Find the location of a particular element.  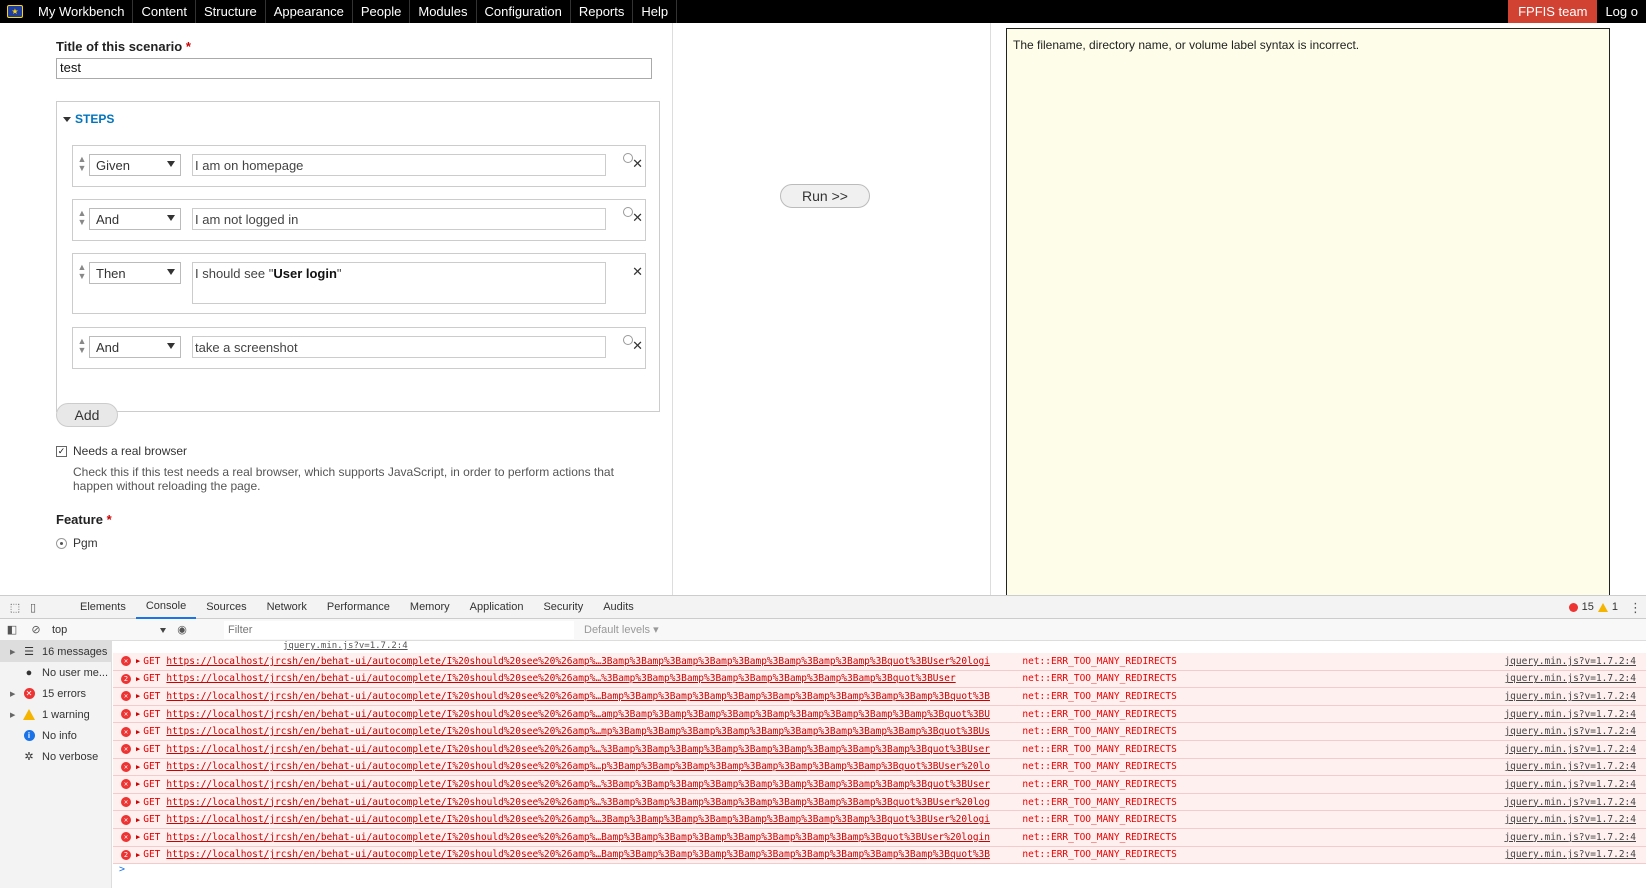

tab-elements: Elements is located at coordinates (103, 607).